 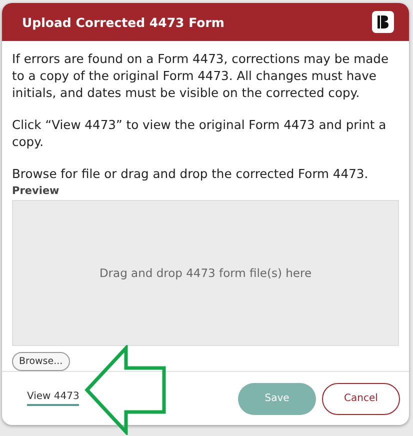 I want to click on dialog-title: Upload Corrected 4473 Form, so click(x=123, y=22).